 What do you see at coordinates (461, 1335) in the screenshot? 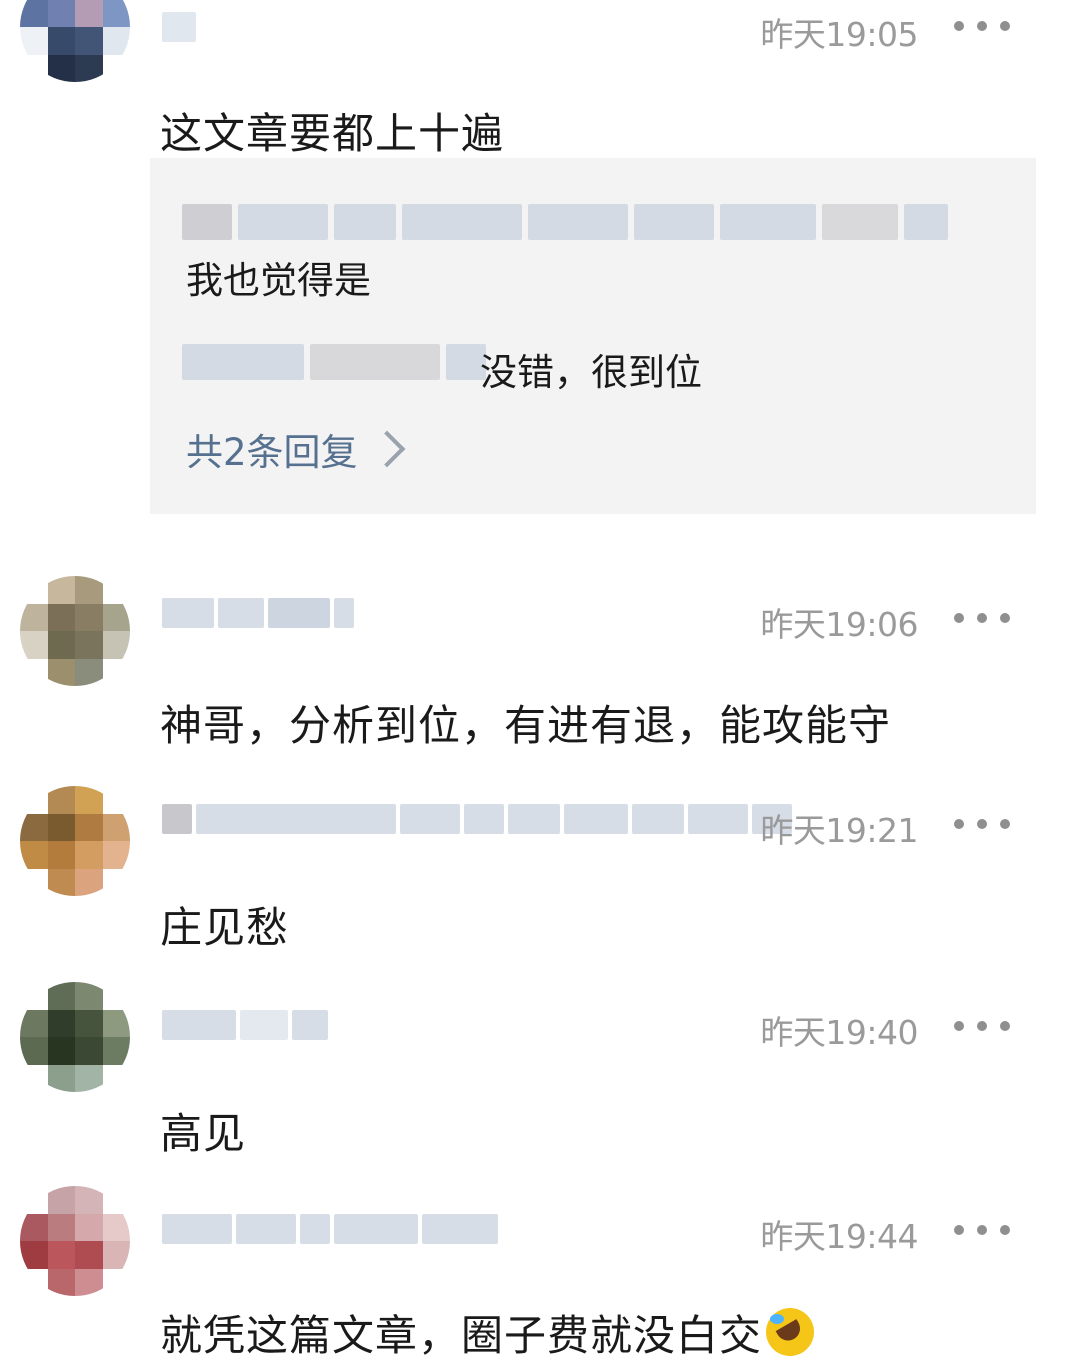
I see `comment-text-content: 就凭这篇文章，圈子费就没白交` at bounding box center [461, 1335].